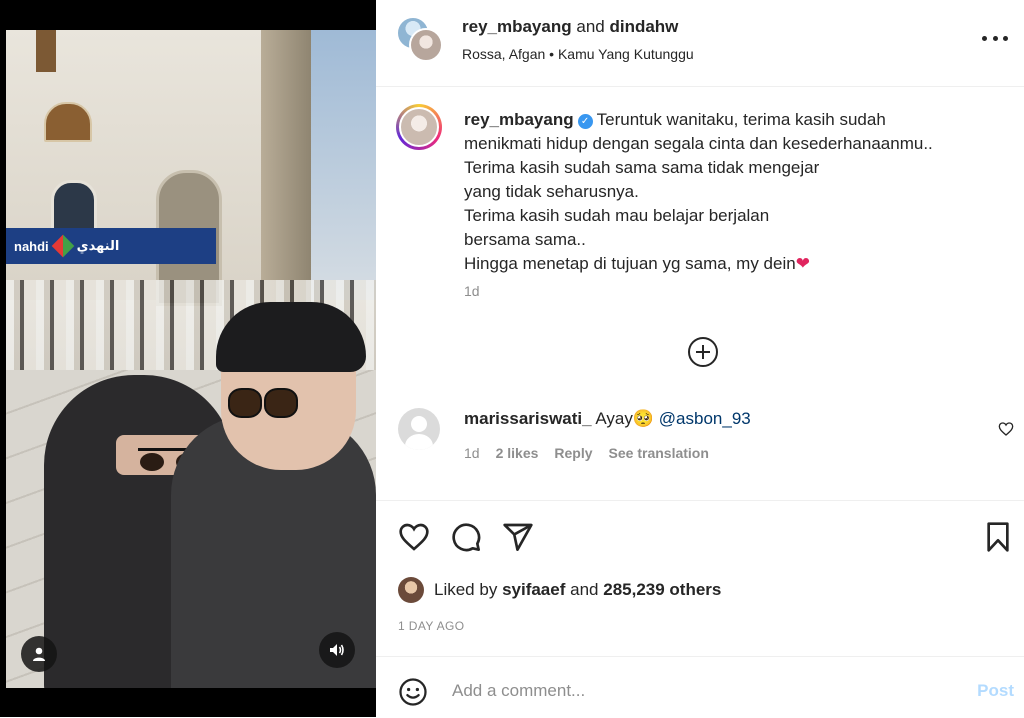  What do you see at coordinates (533, 590) in the screenshot?
I see `likes-username: syifaaef` at bounding box center [533, 590].